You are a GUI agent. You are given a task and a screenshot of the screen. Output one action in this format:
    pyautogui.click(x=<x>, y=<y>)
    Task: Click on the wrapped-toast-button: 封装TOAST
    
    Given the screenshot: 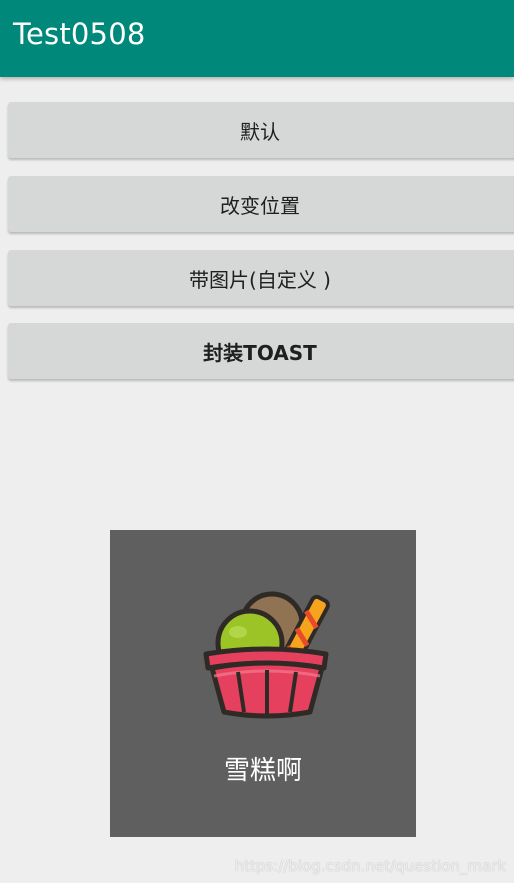 What is the action you would take?
    pyautogui.click(x=261, y=351)
    